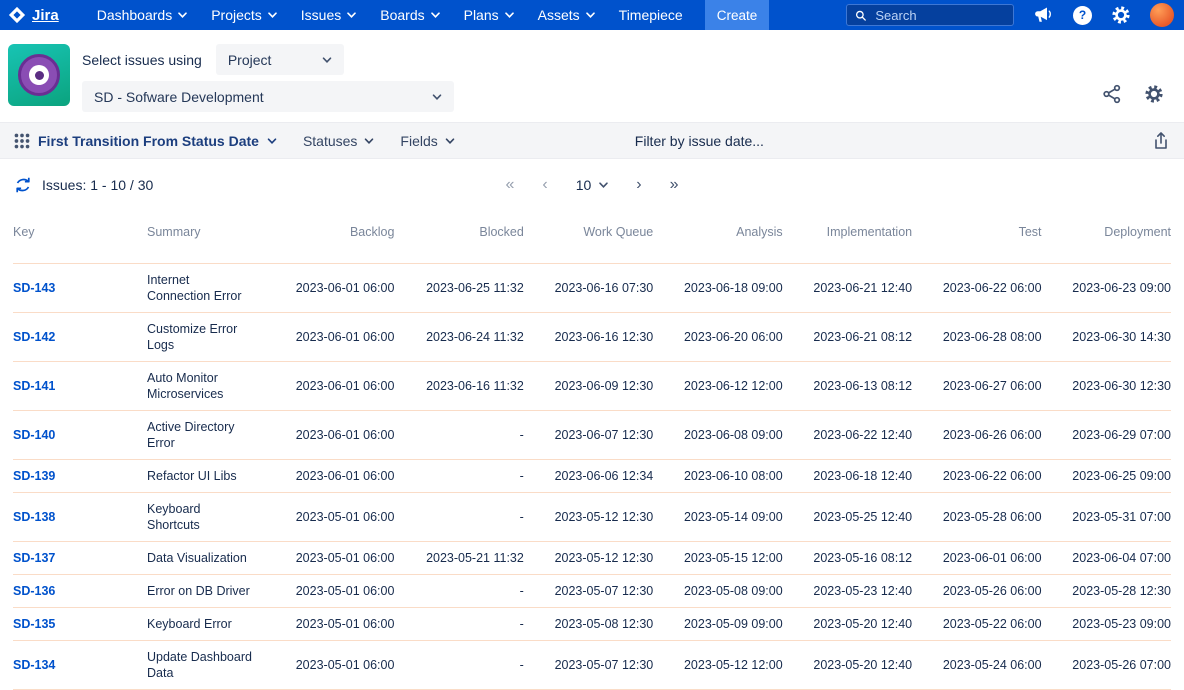  Describe the element at coordinates (558, 15) in the screenshot. I see `nav-item-label: Assets` at that location.